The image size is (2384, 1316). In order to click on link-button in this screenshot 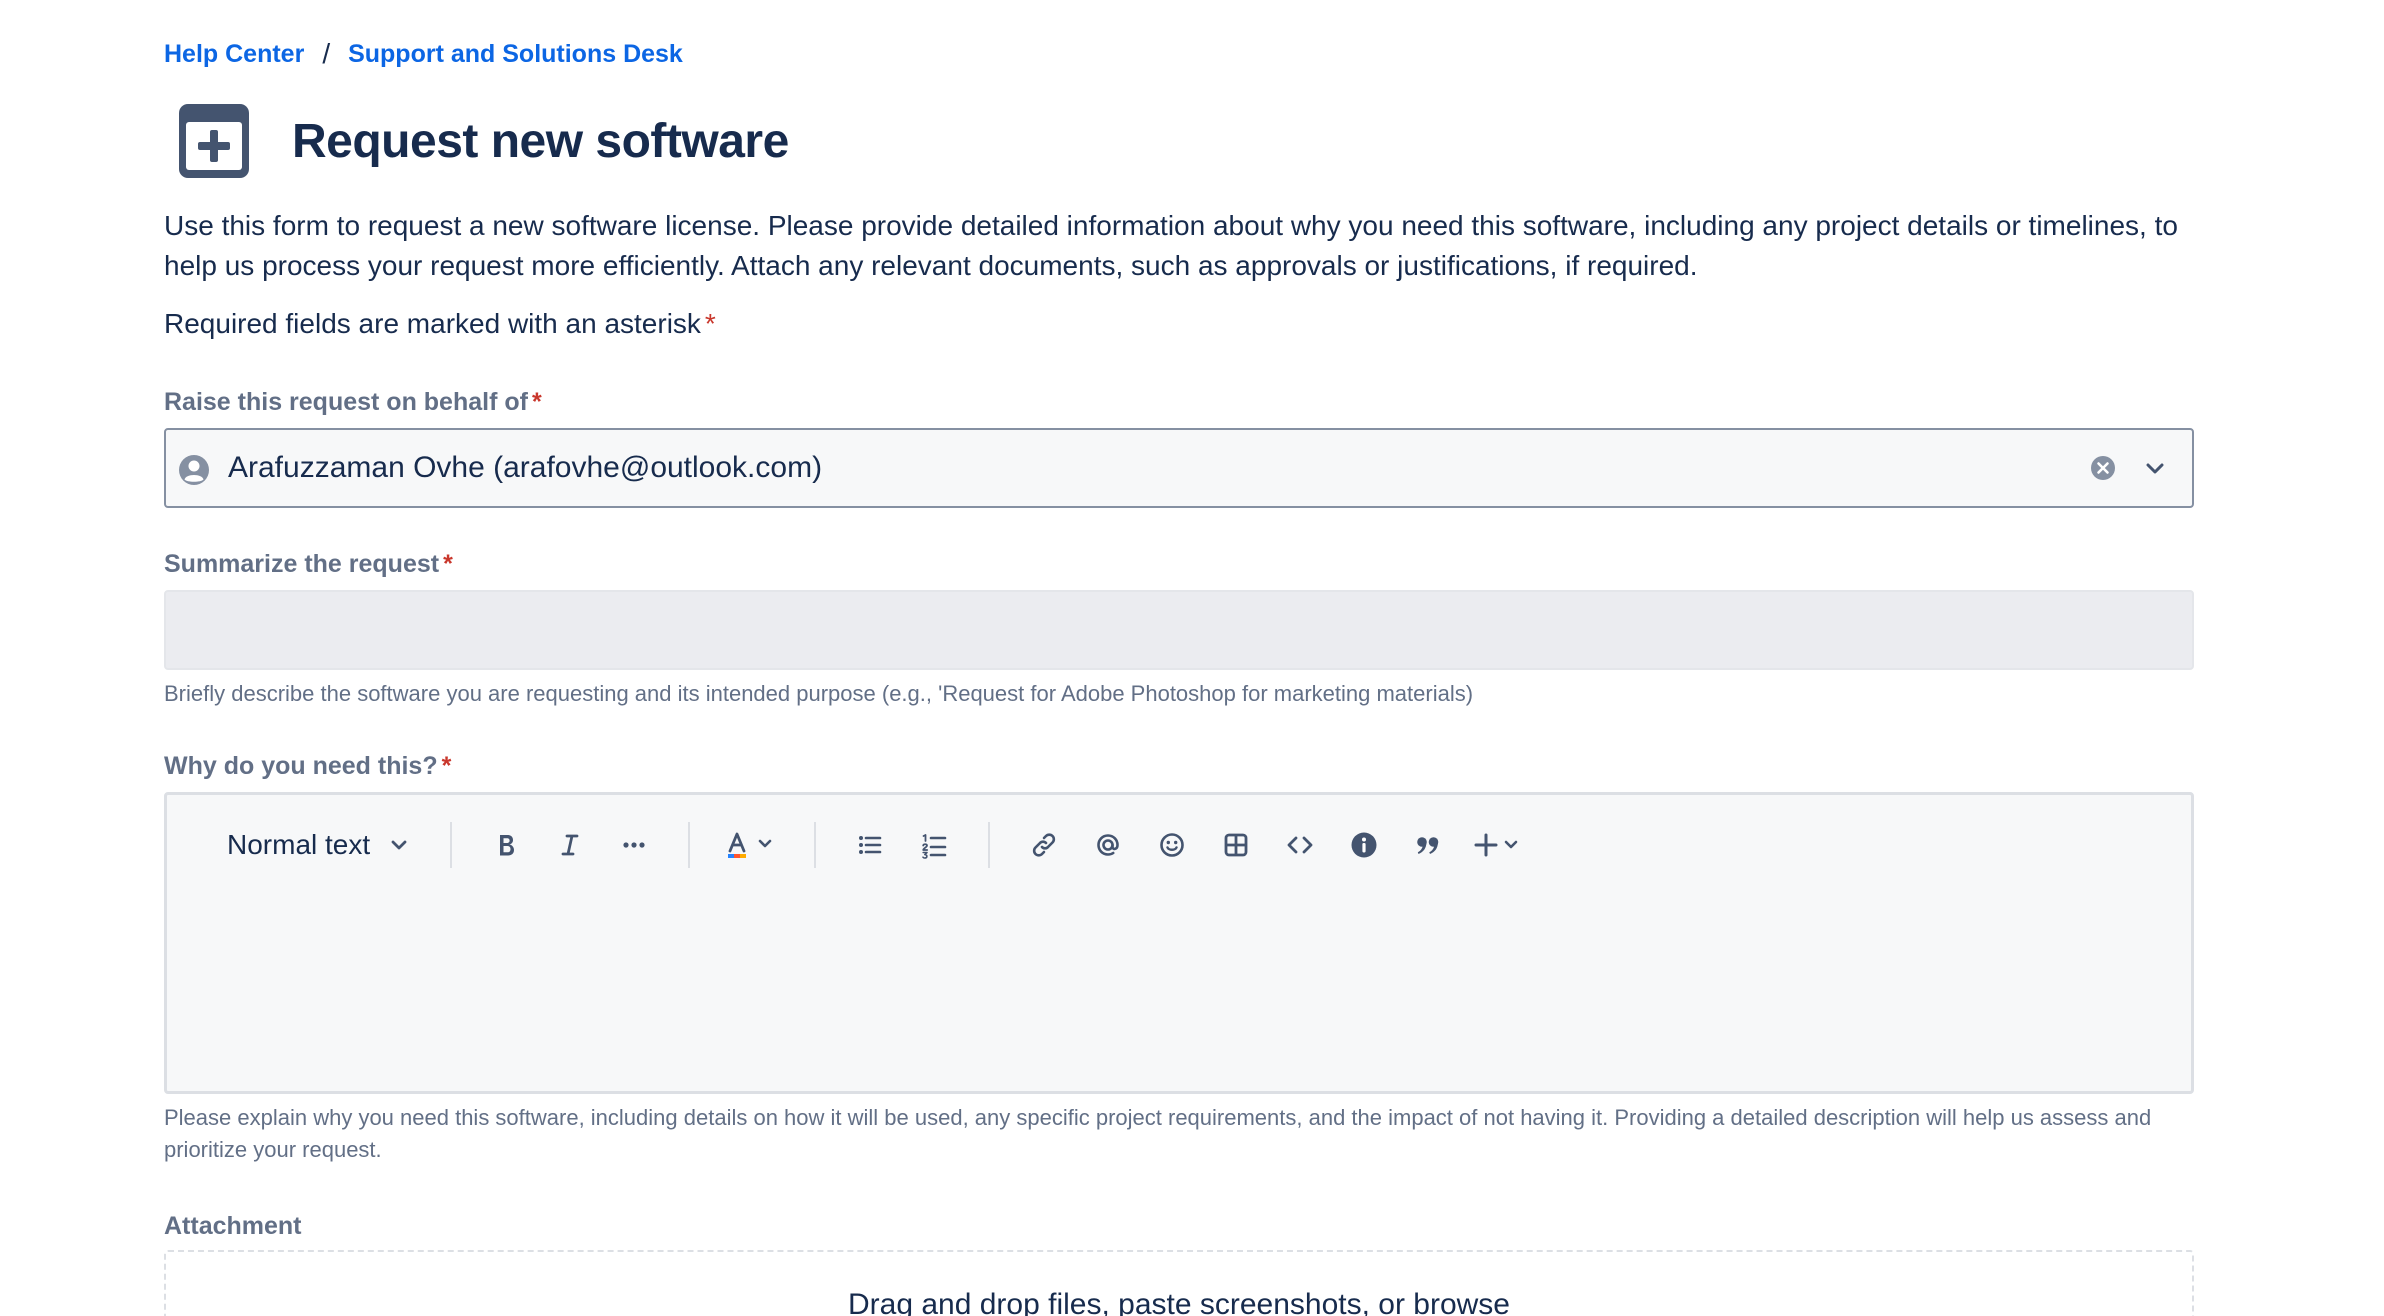, I will do `click(1044, 845)`.